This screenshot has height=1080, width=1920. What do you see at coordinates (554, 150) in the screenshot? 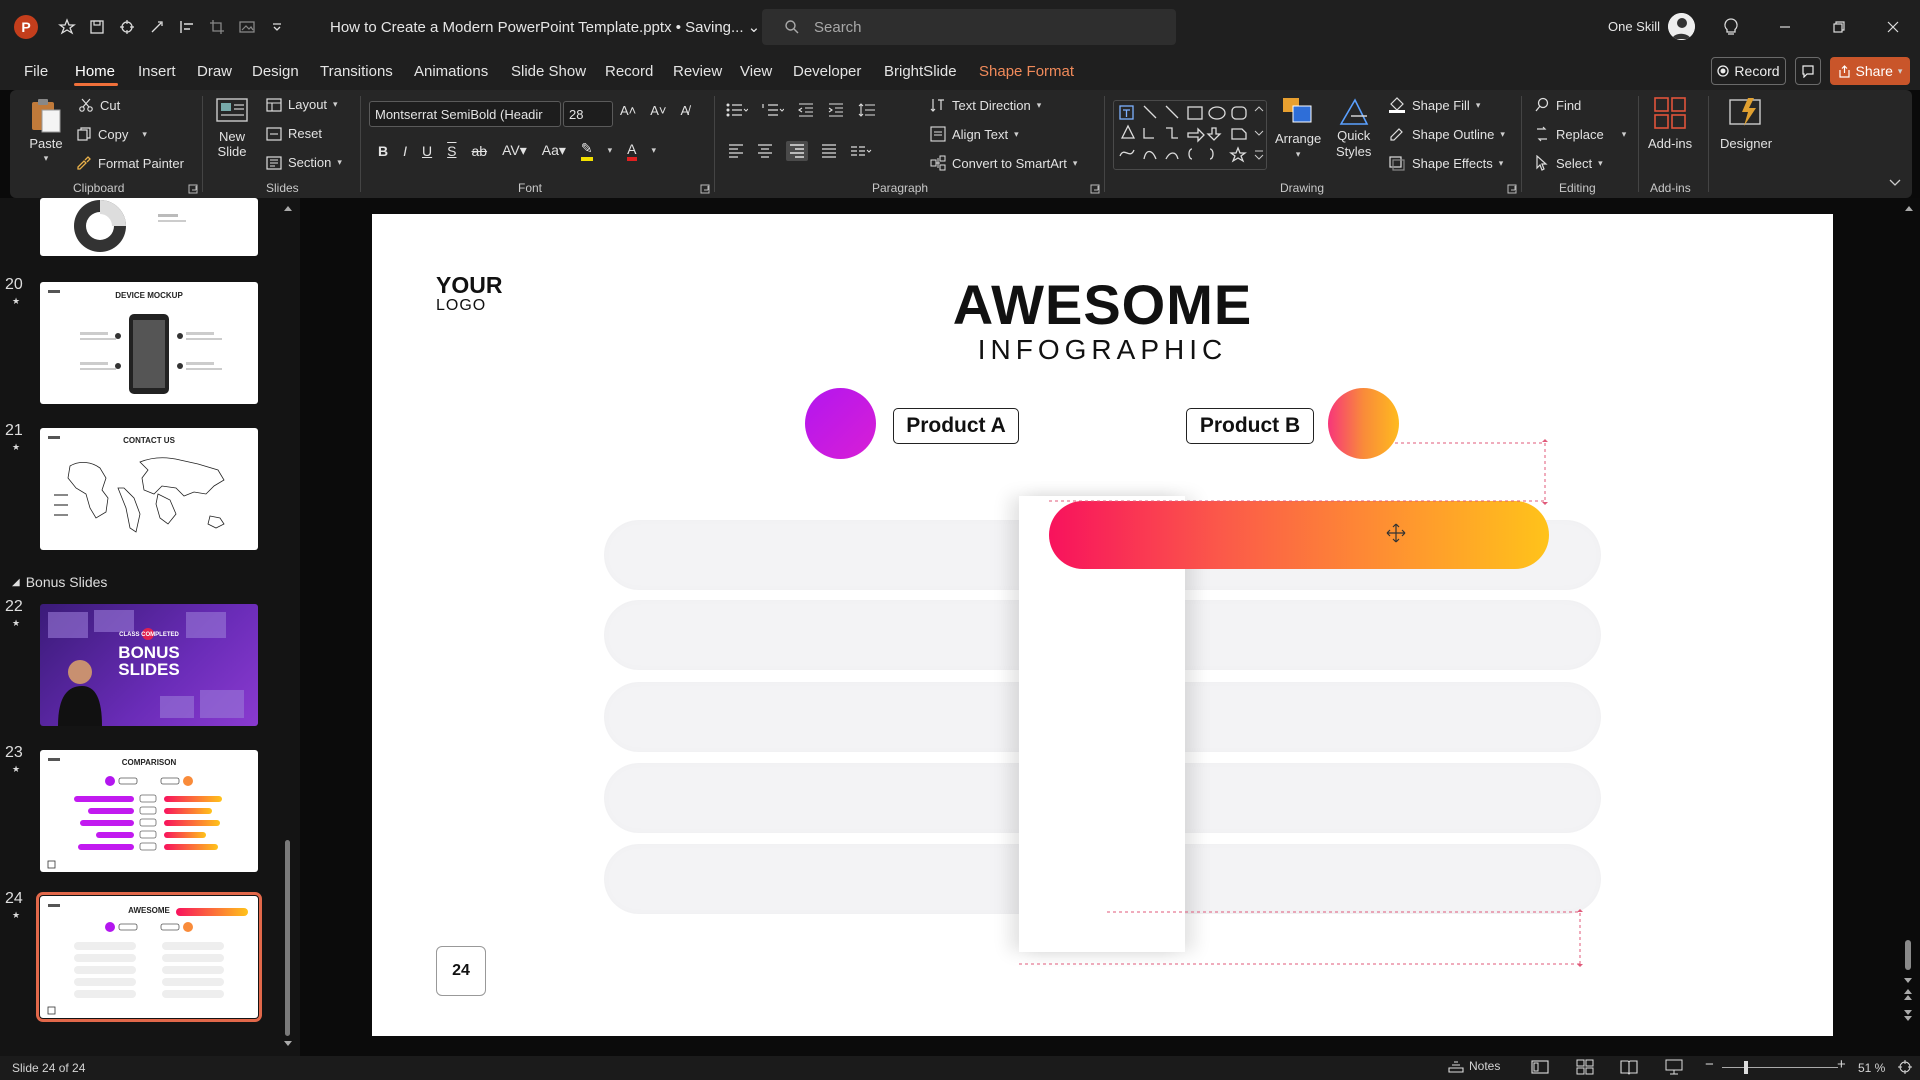
I see `change-case-icon: Aa▾` at bounding box center [554, 150].